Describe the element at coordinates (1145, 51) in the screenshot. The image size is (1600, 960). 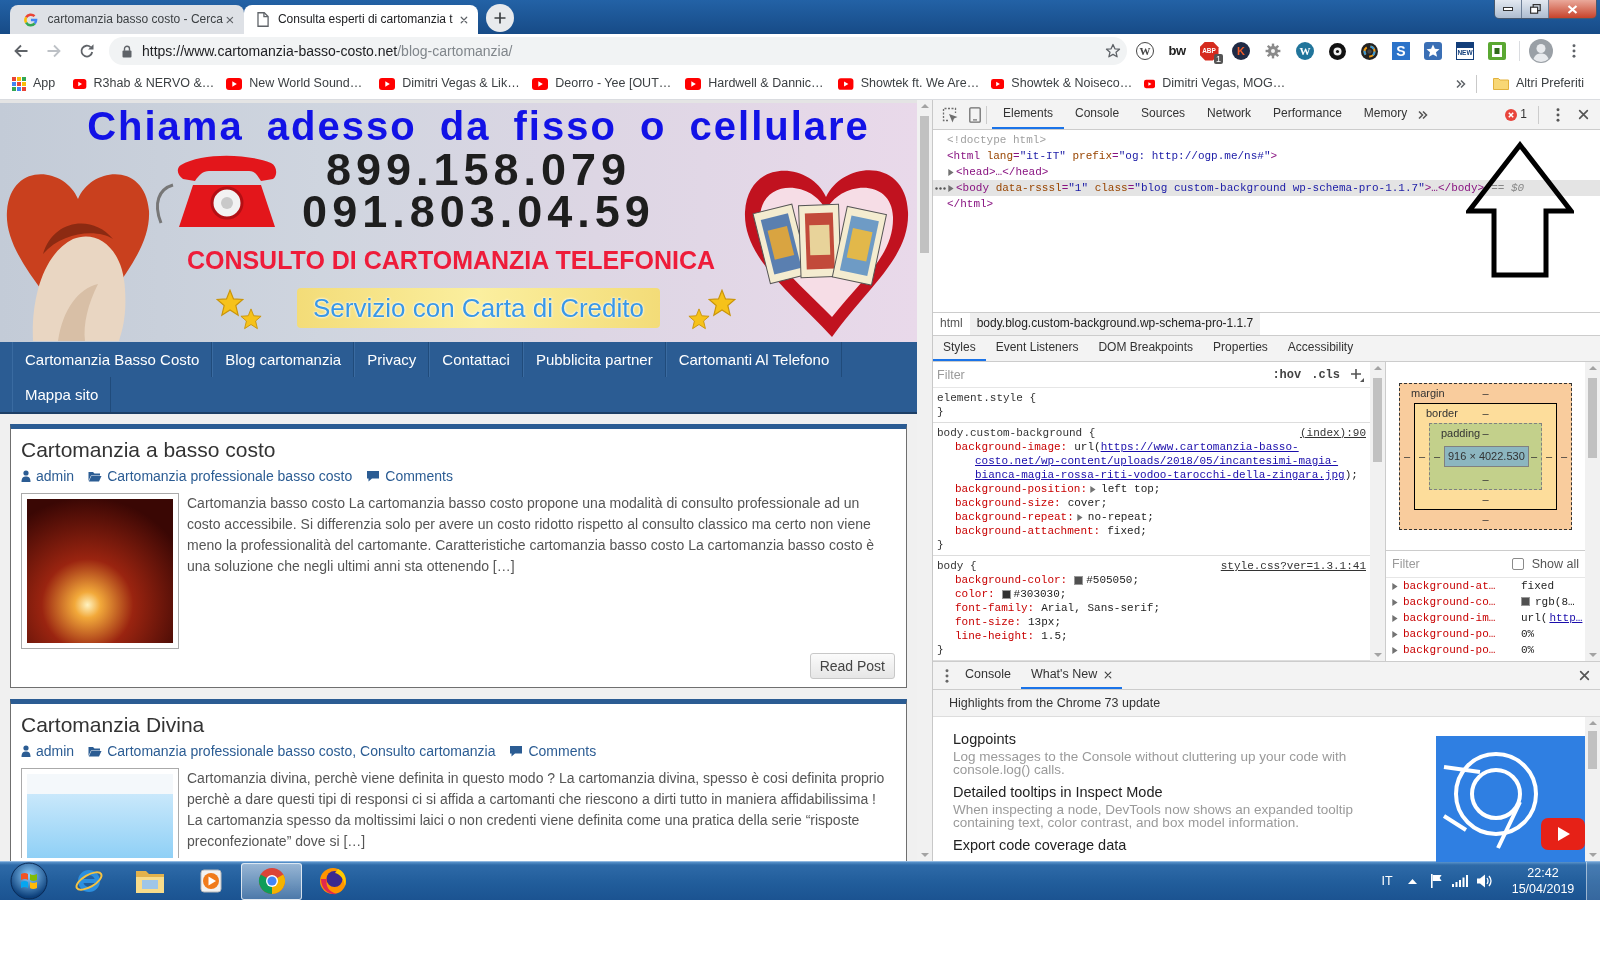
I see `extension-button: W` at that location.